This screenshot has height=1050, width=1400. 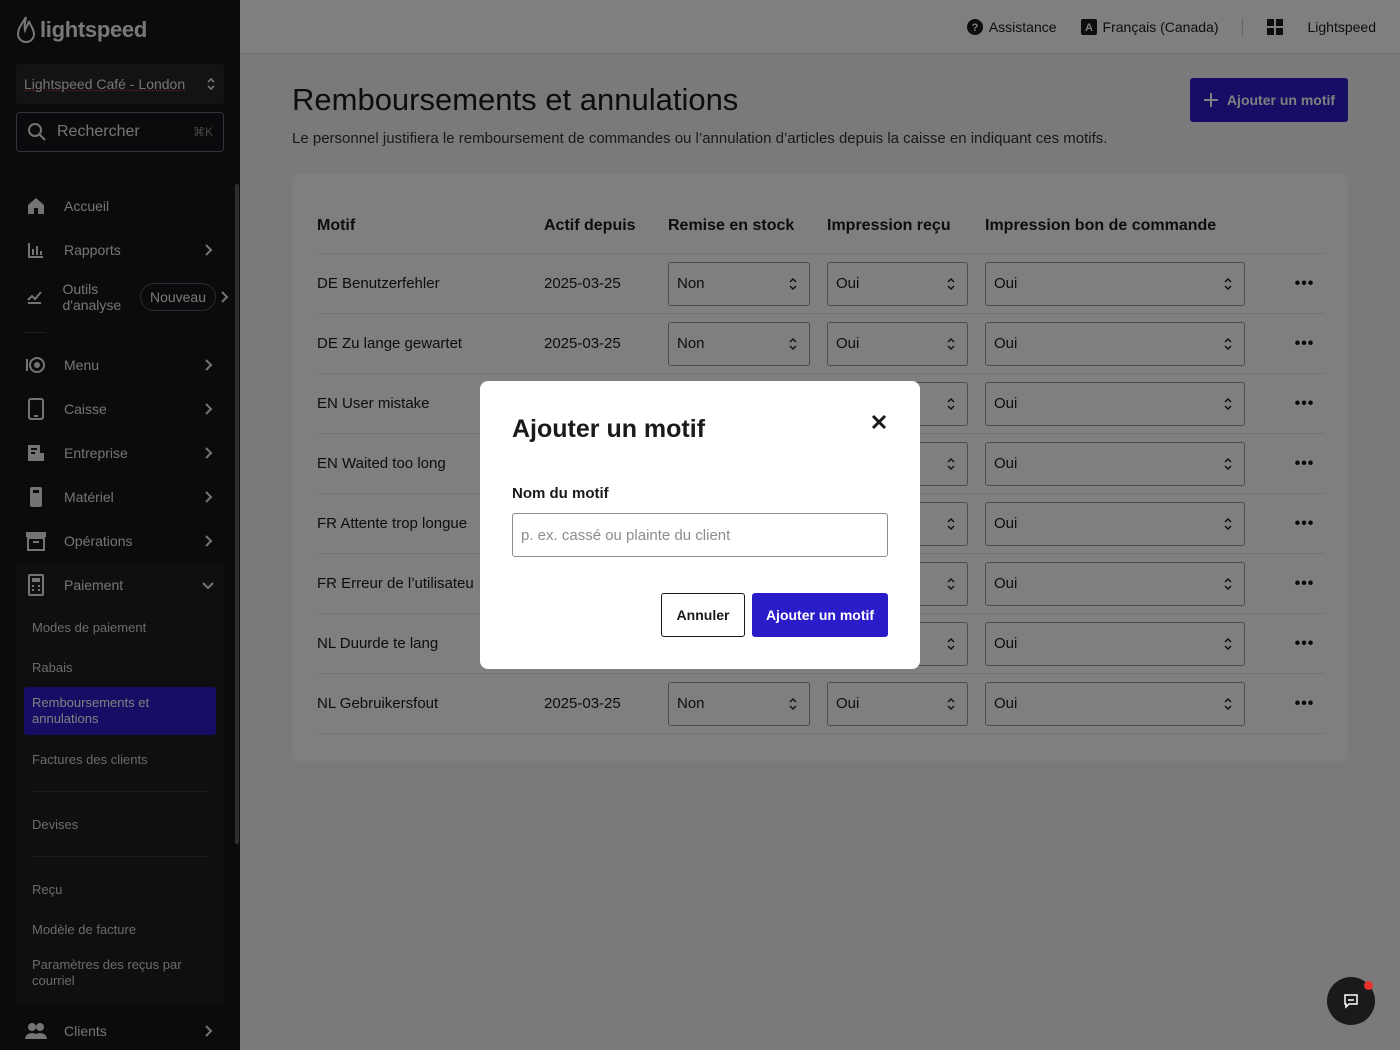 I want to click on reason-name-label: Nom du motif, so click(x=560, y=493).